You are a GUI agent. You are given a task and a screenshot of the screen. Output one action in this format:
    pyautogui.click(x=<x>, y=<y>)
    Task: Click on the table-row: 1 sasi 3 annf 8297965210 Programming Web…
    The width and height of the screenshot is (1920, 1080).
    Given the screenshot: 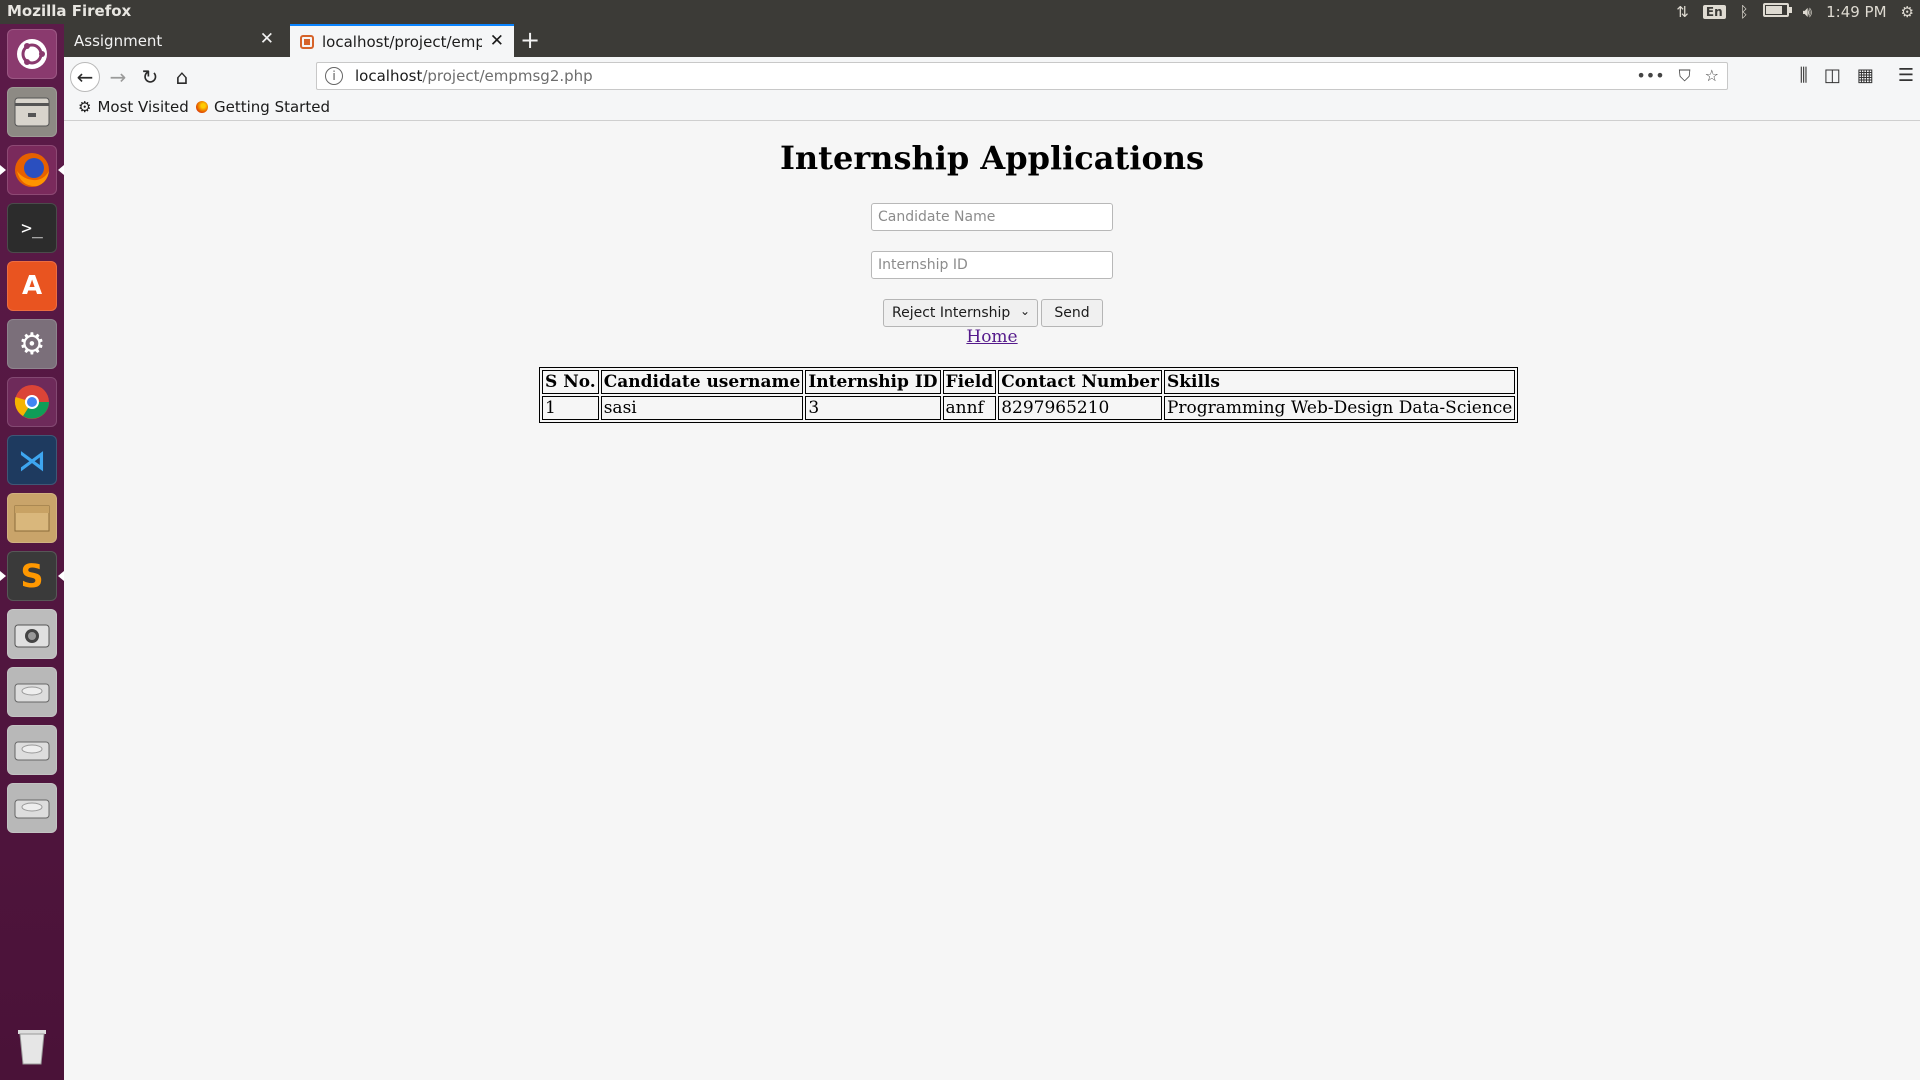 What is the action you would take?
    pyautogui.click(x=1029, y=408)
    